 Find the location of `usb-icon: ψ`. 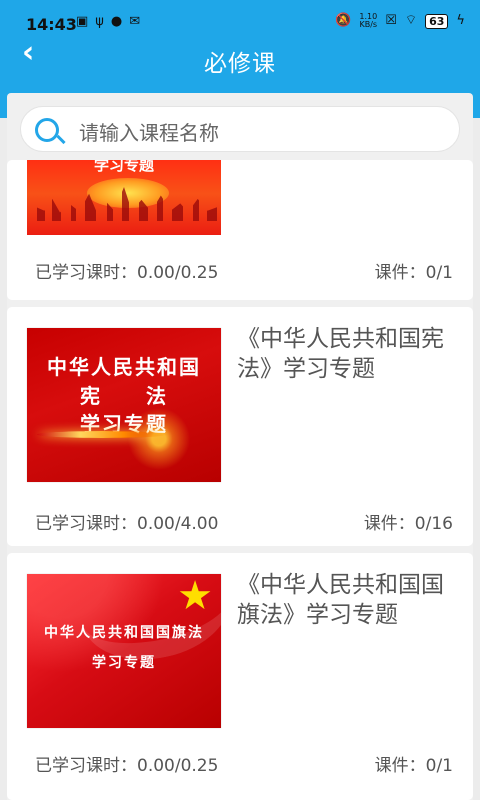

usb-icon: ψ is located at coordinates (99, 21).